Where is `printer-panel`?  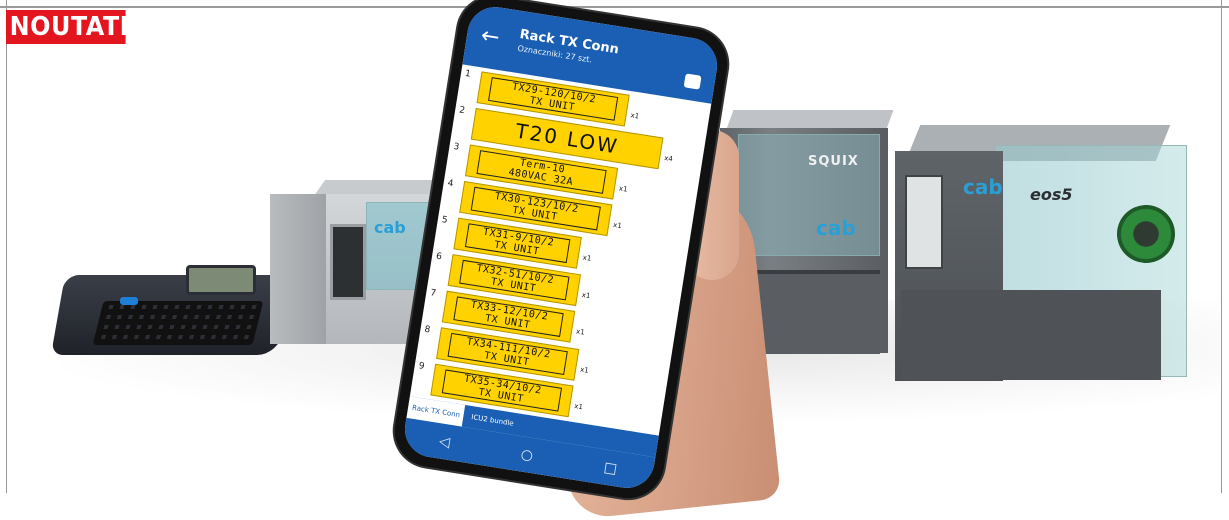 printer-panel is located at coordinates (348, 262).